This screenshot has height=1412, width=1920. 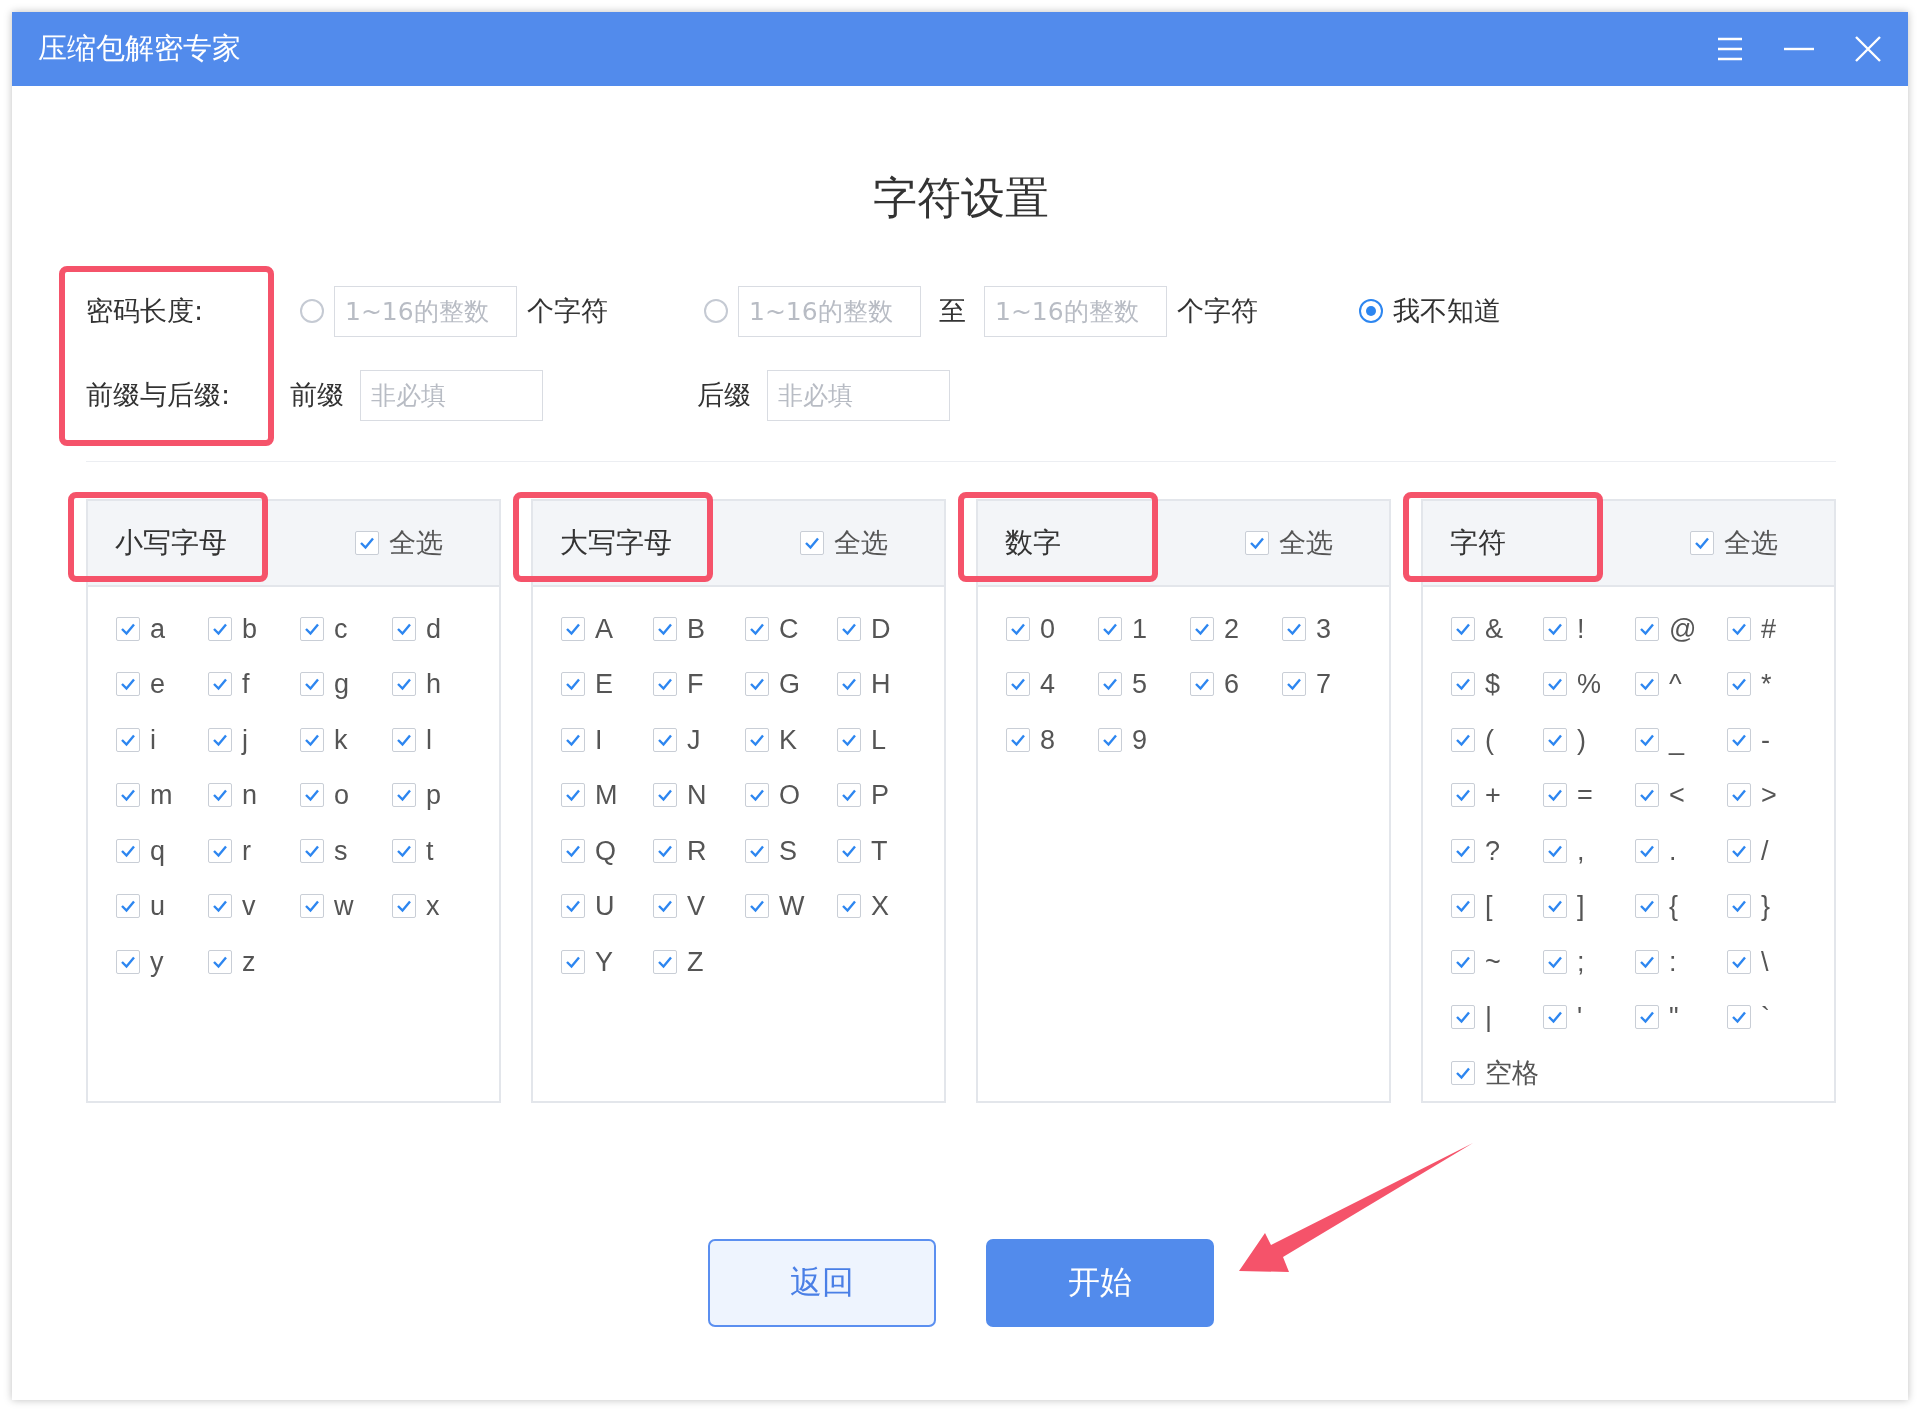 I want to click on menu-icon, so click(x=1730, y=49).